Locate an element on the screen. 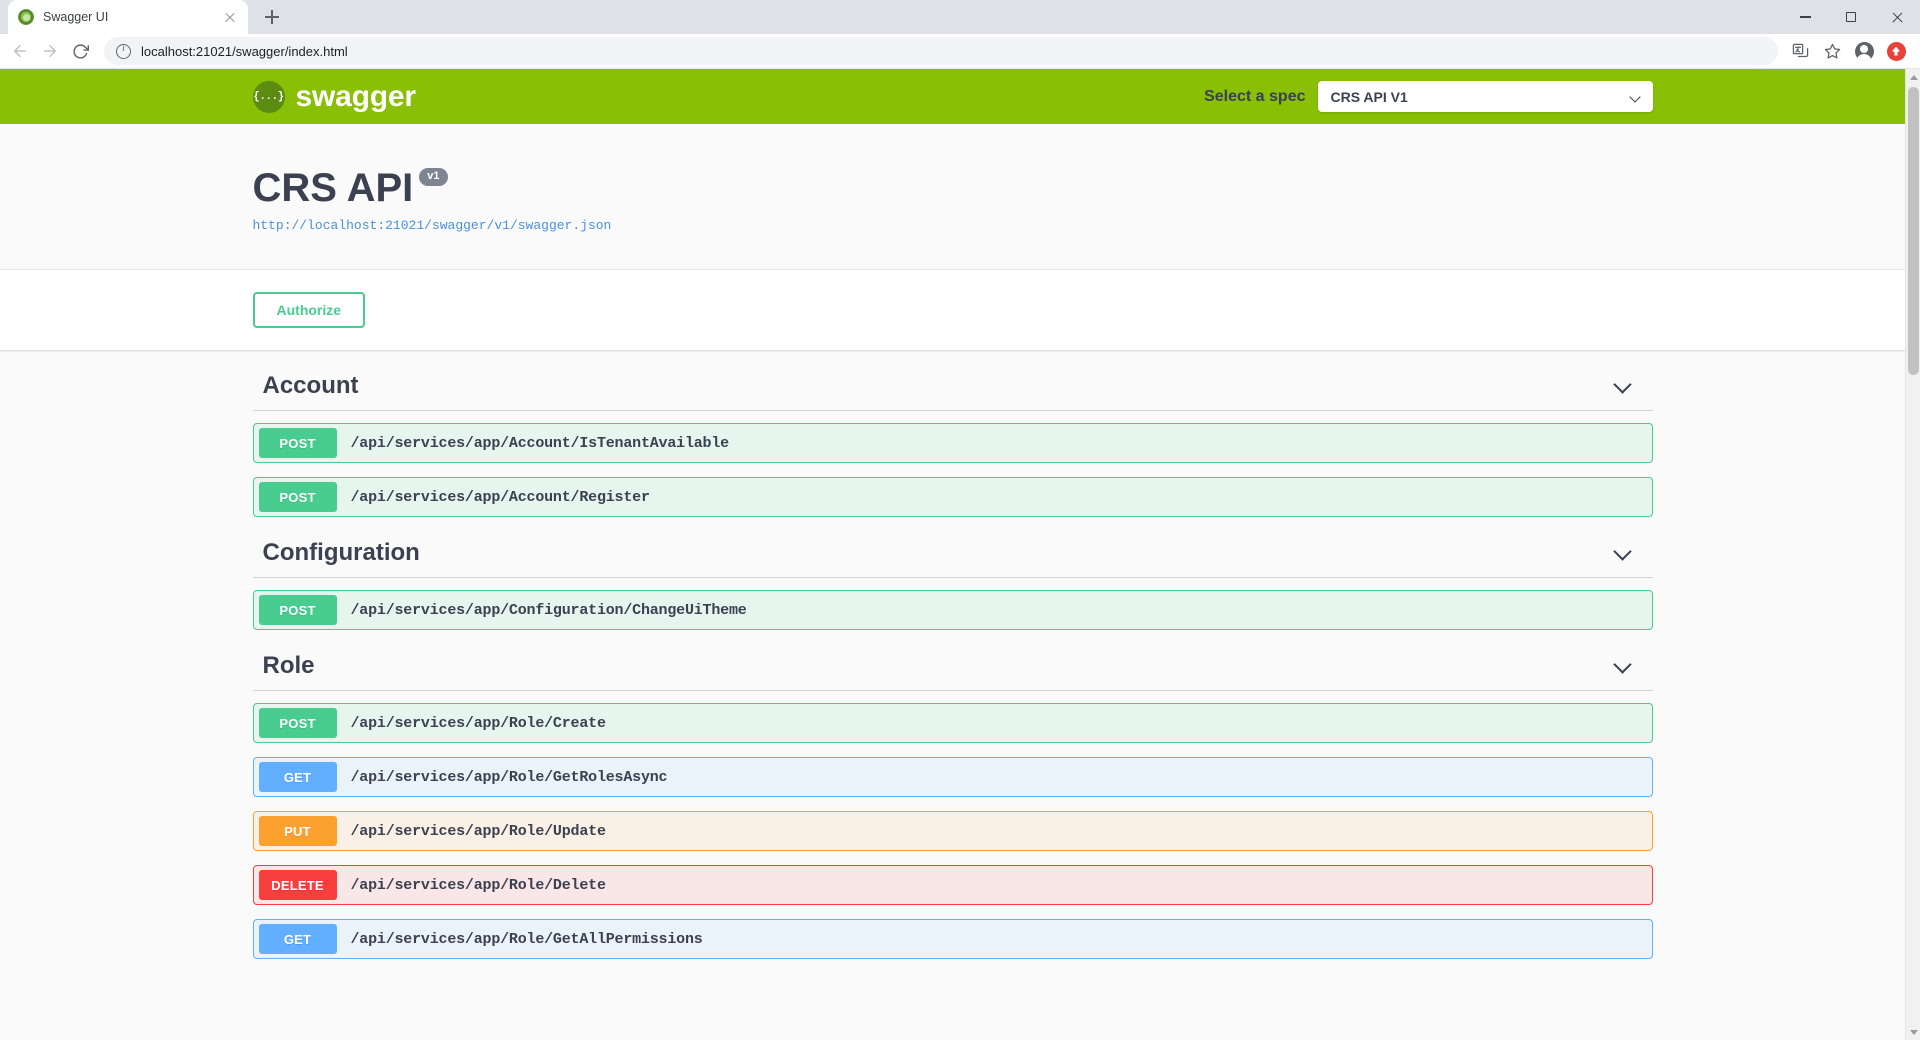 The width and height of the screenshot is (1920, 1040). minimize-button is located at coordinates (1805, 17).